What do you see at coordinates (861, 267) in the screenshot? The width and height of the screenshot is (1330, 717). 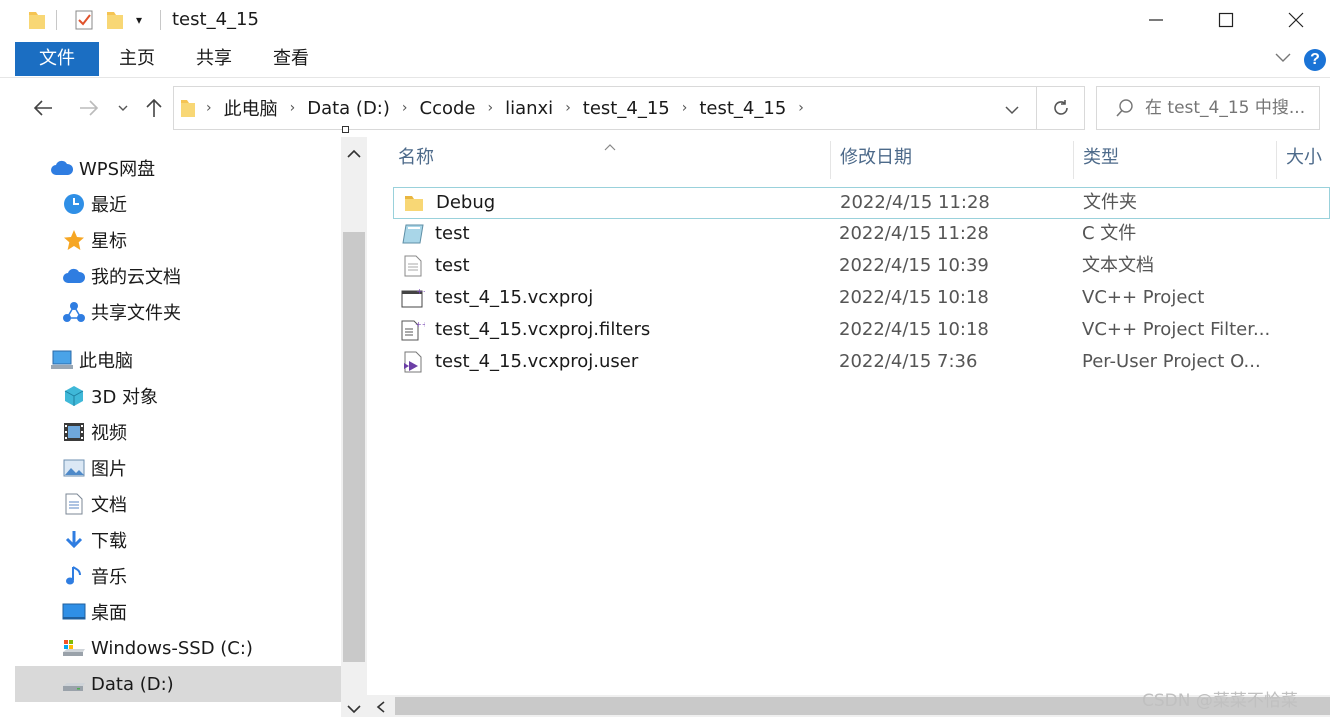 I see `table-row: test 2022/4/15 10:39 文本文档` at bounding box center [861, 267].